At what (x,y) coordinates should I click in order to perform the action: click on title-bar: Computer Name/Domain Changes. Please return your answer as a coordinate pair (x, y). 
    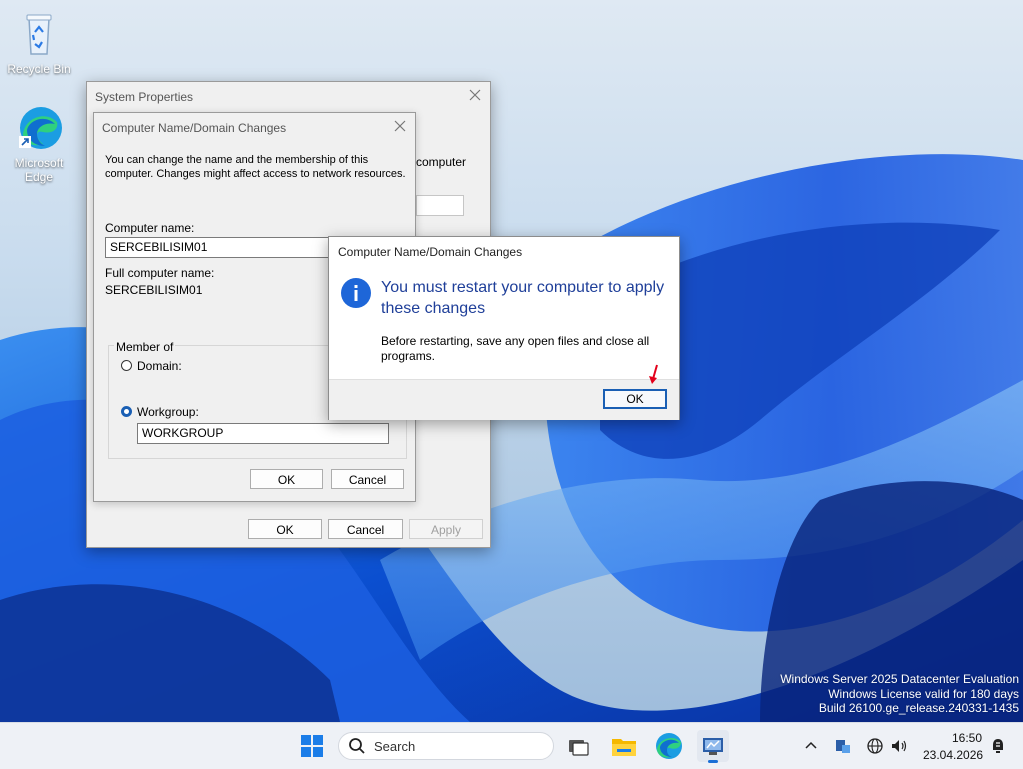
    Looking at the image, I should click on (254, 128).